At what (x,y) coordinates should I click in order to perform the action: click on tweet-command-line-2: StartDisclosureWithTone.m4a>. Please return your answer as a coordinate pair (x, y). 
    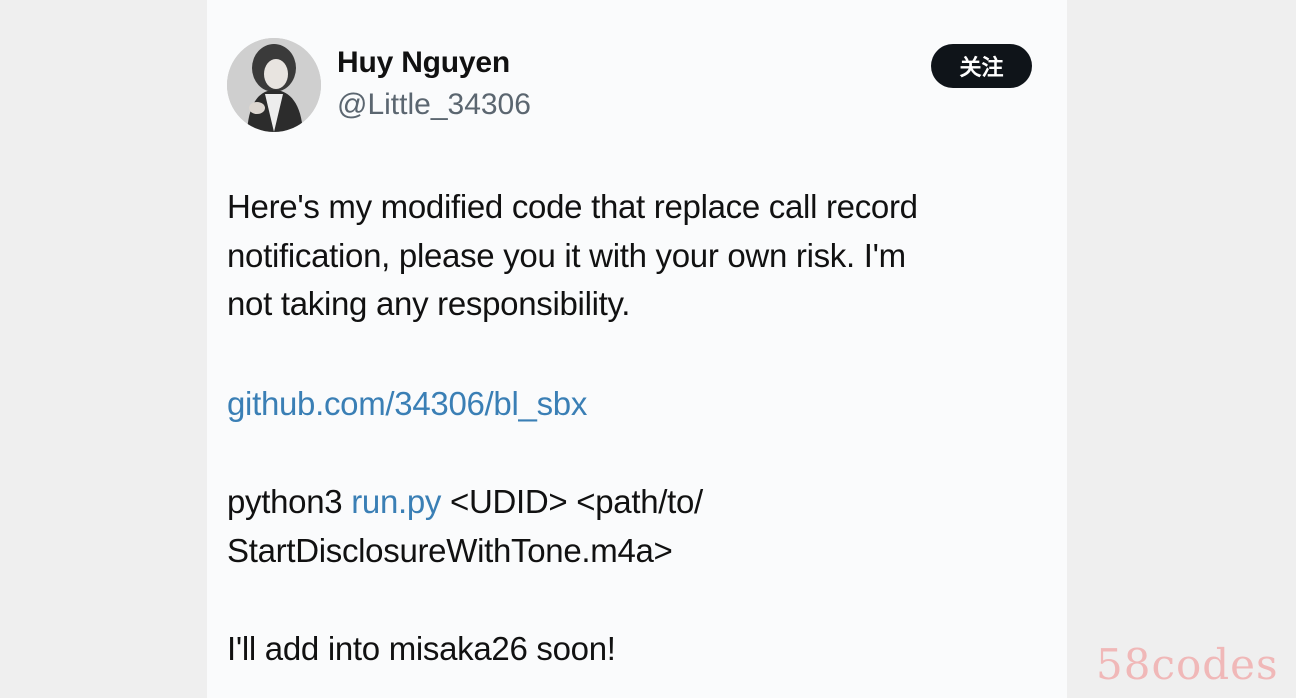
    Looking at the image, I should click on (450, 550).